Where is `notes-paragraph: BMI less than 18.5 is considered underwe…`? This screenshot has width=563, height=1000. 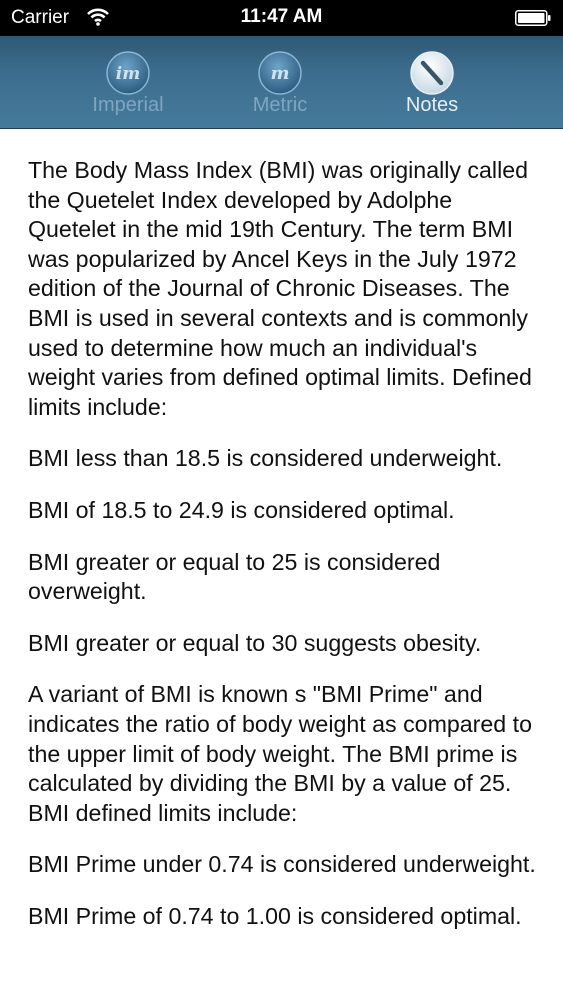 notes-paragraph: BMI less than 18.5 is considered underwe… is located at coordinates (265, 458).